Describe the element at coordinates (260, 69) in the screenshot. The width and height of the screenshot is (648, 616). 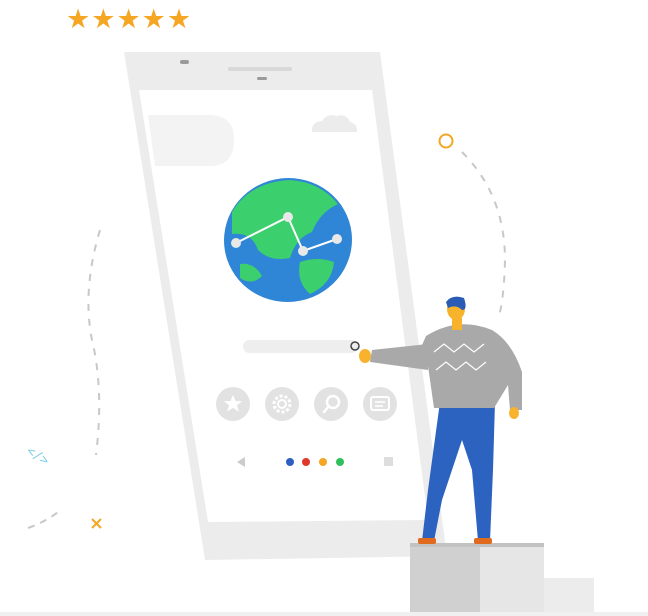
I see `speaker-grille` at that location.